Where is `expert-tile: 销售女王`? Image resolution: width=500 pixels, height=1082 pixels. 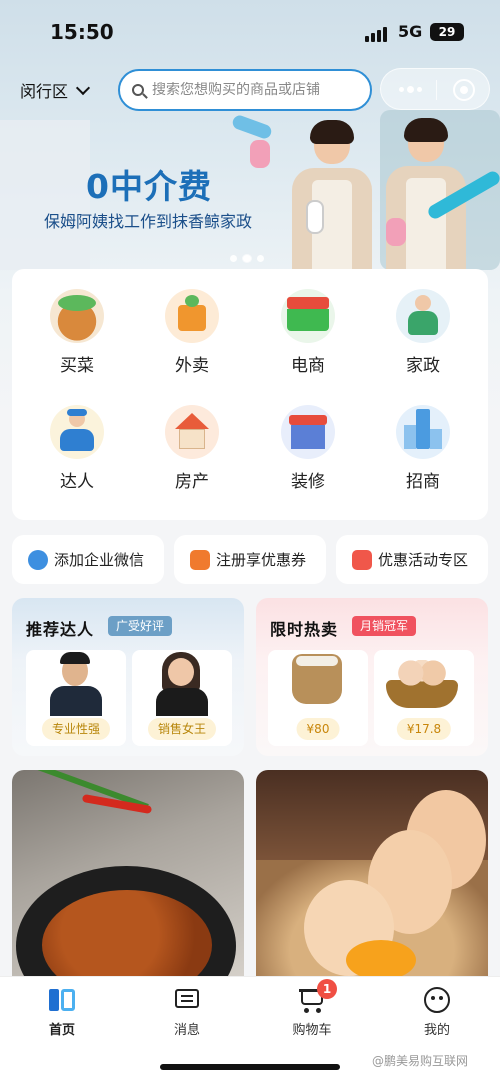
expert-tile: 销售女王 is located at coordinates (182, 698).